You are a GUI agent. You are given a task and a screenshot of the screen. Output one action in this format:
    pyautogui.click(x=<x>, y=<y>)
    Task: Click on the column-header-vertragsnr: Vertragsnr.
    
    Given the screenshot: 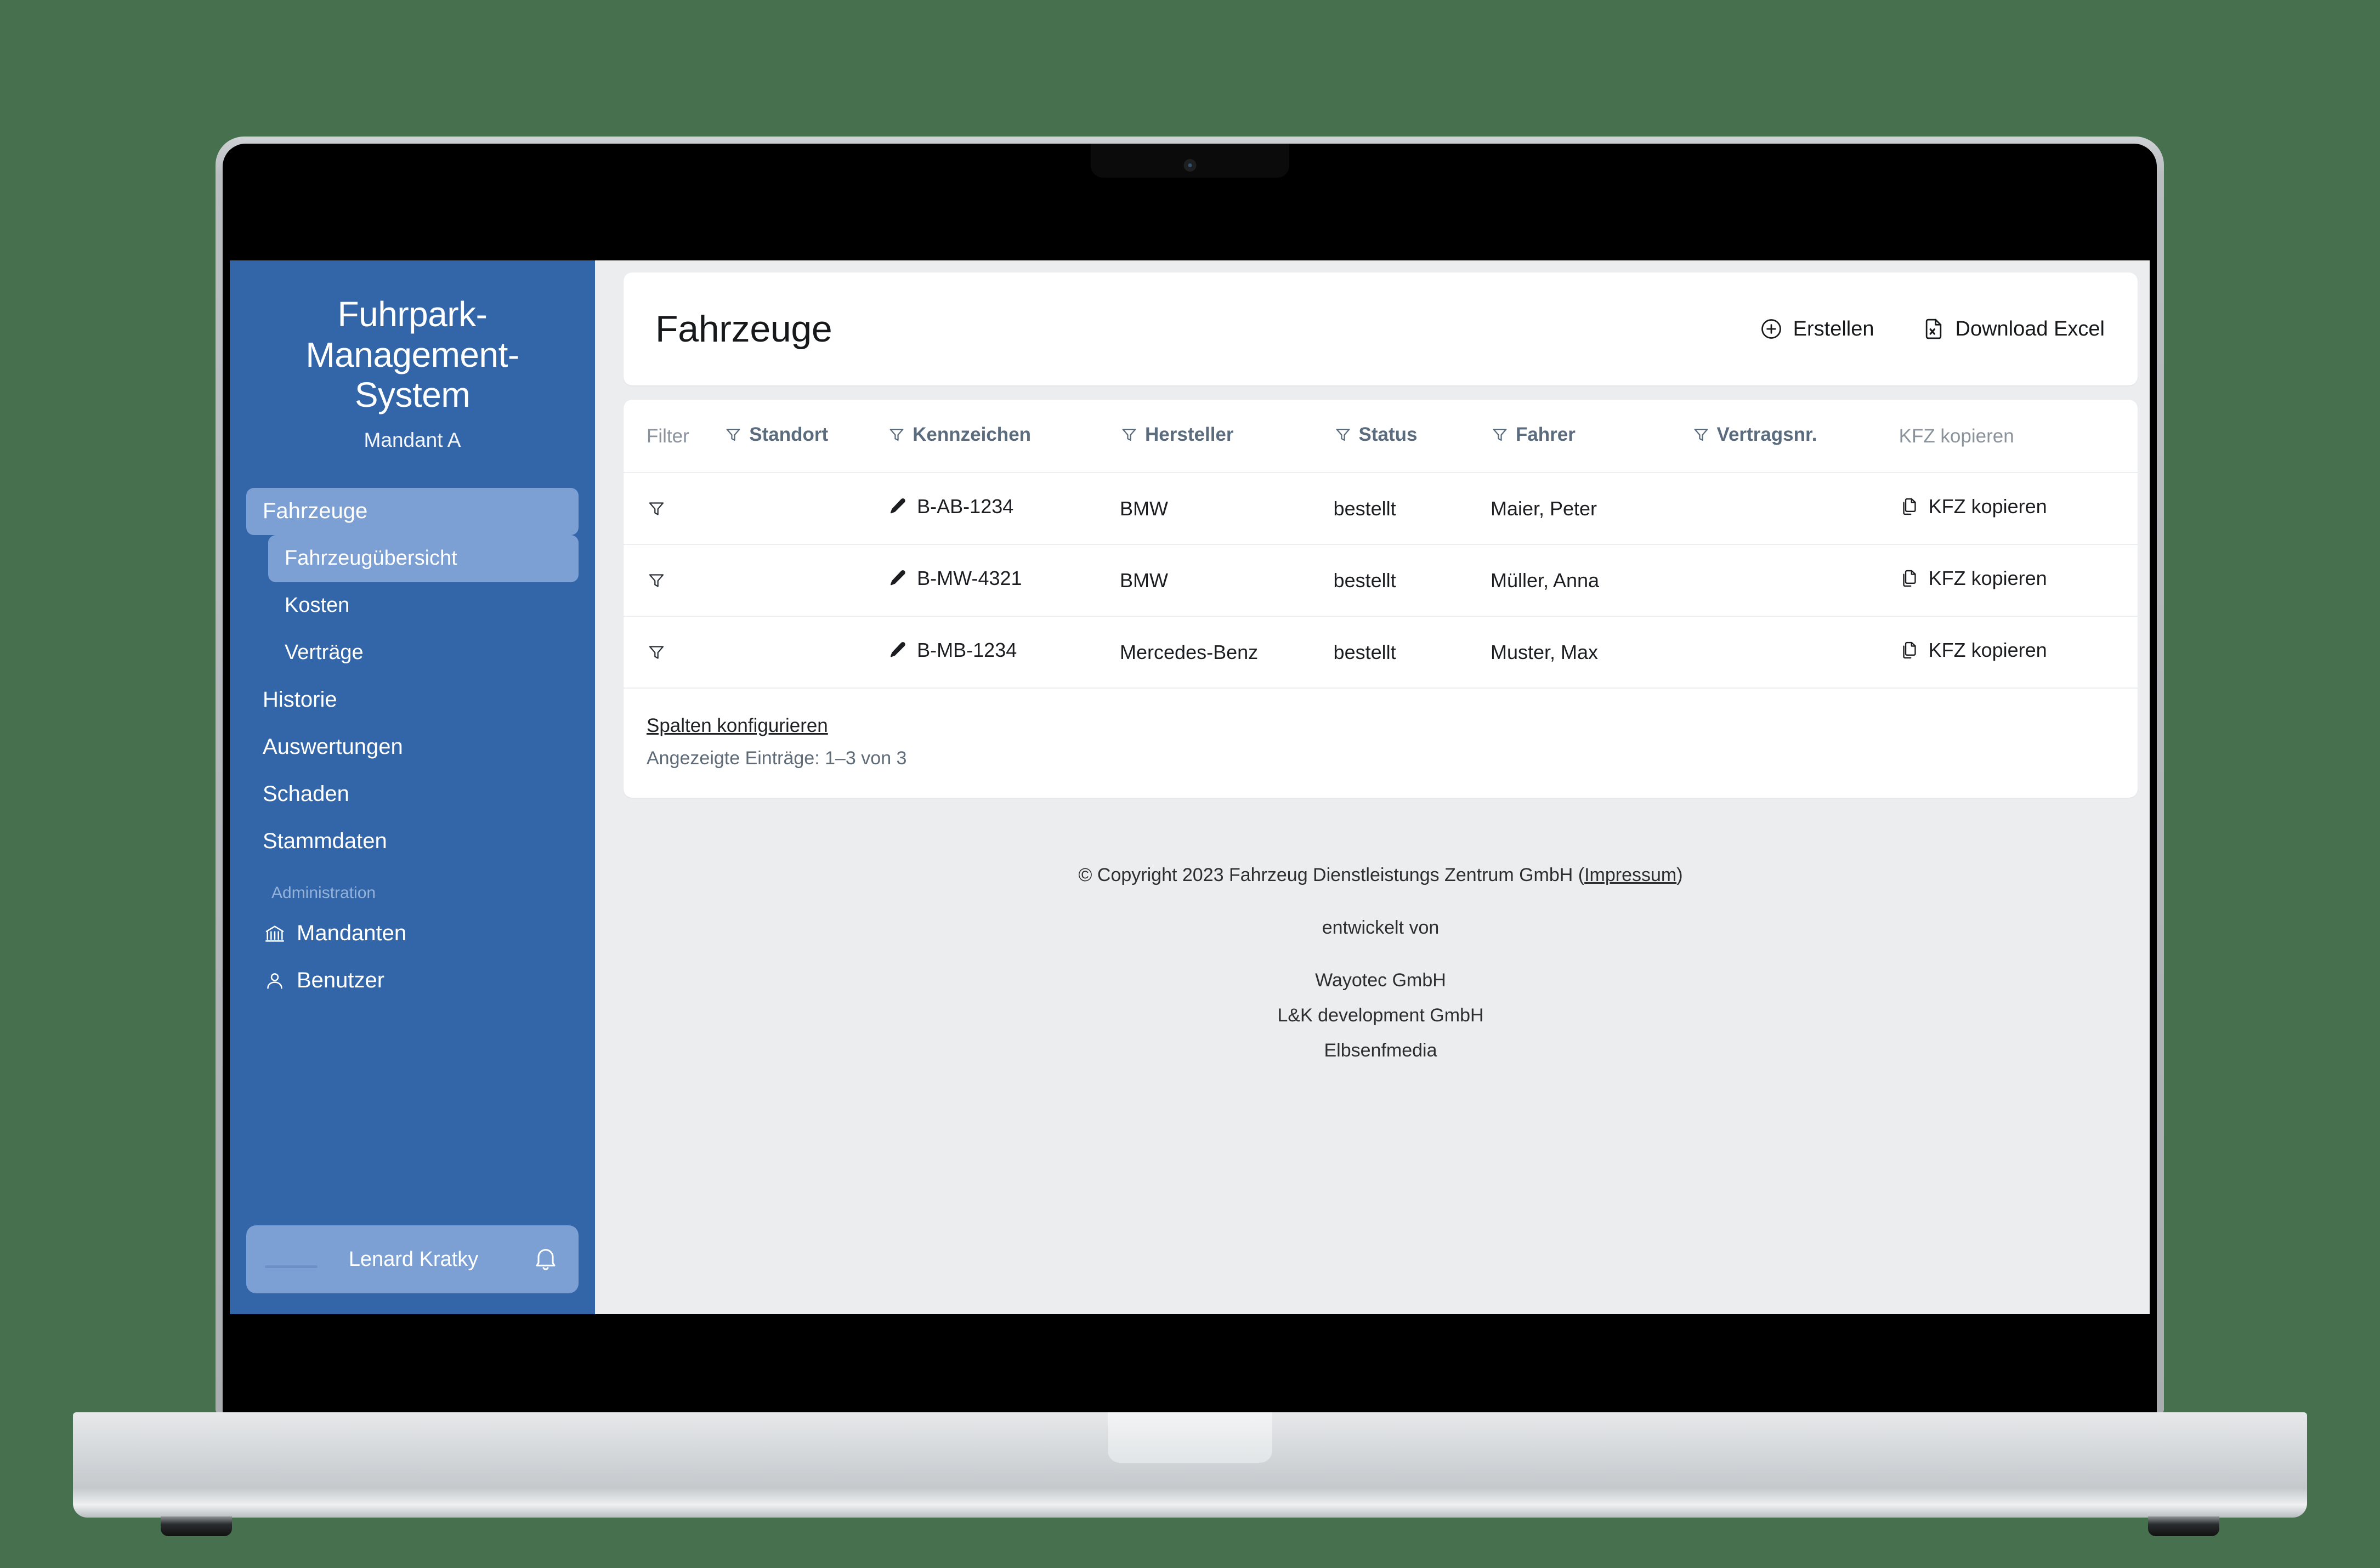 What is the action you would take?
    pyautogui.click(x=1795, y=436)
    